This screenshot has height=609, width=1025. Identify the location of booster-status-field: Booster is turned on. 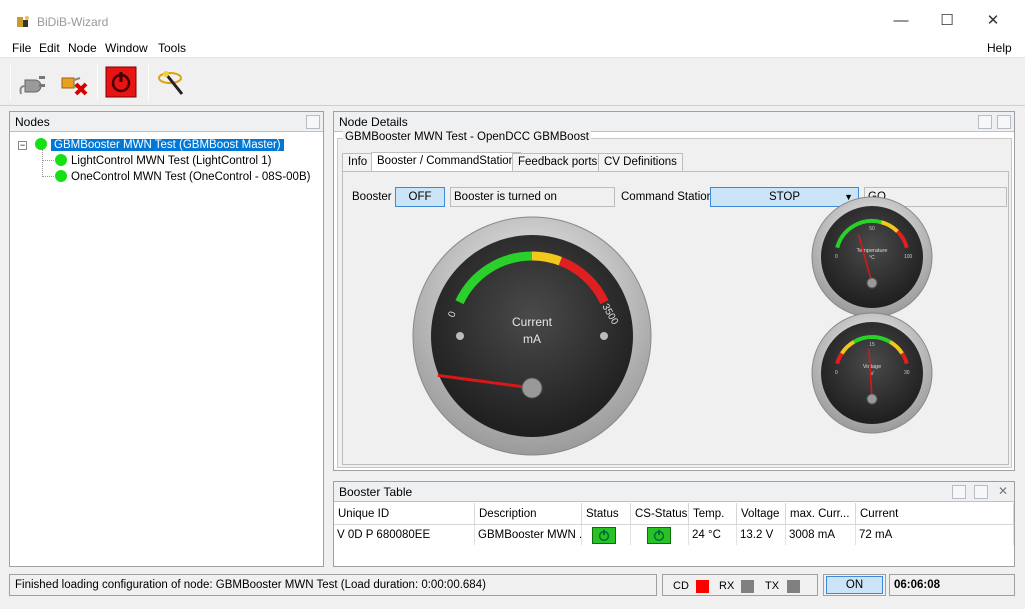
(532, 197).